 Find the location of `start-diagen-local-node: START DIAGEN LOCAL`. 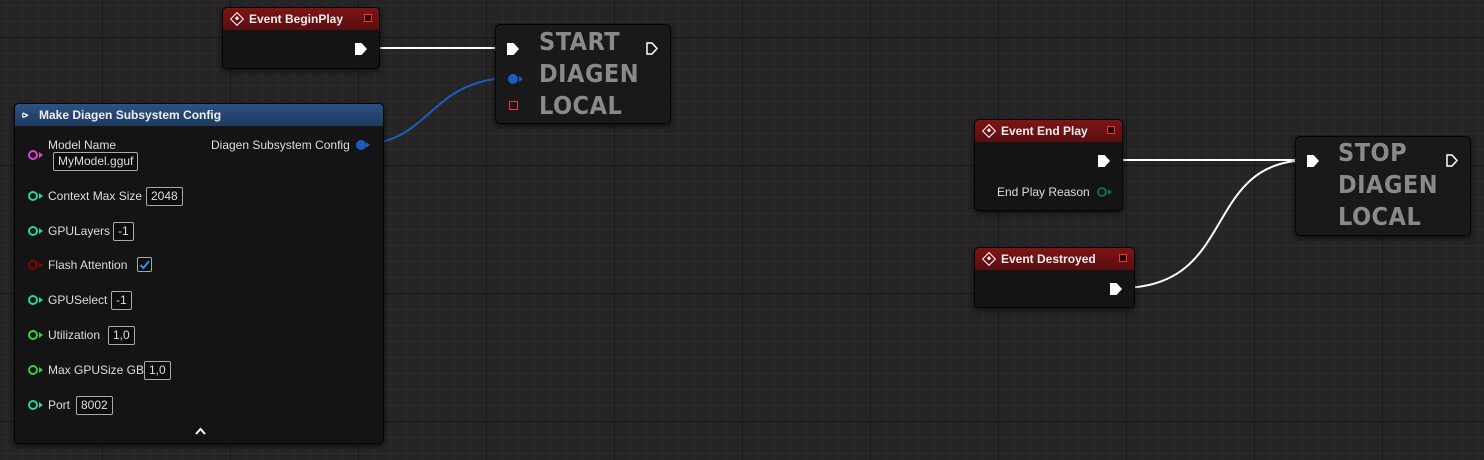

start-diagen-local-node: START DIAGEN LOCAL is located at coordinates (583, 74).